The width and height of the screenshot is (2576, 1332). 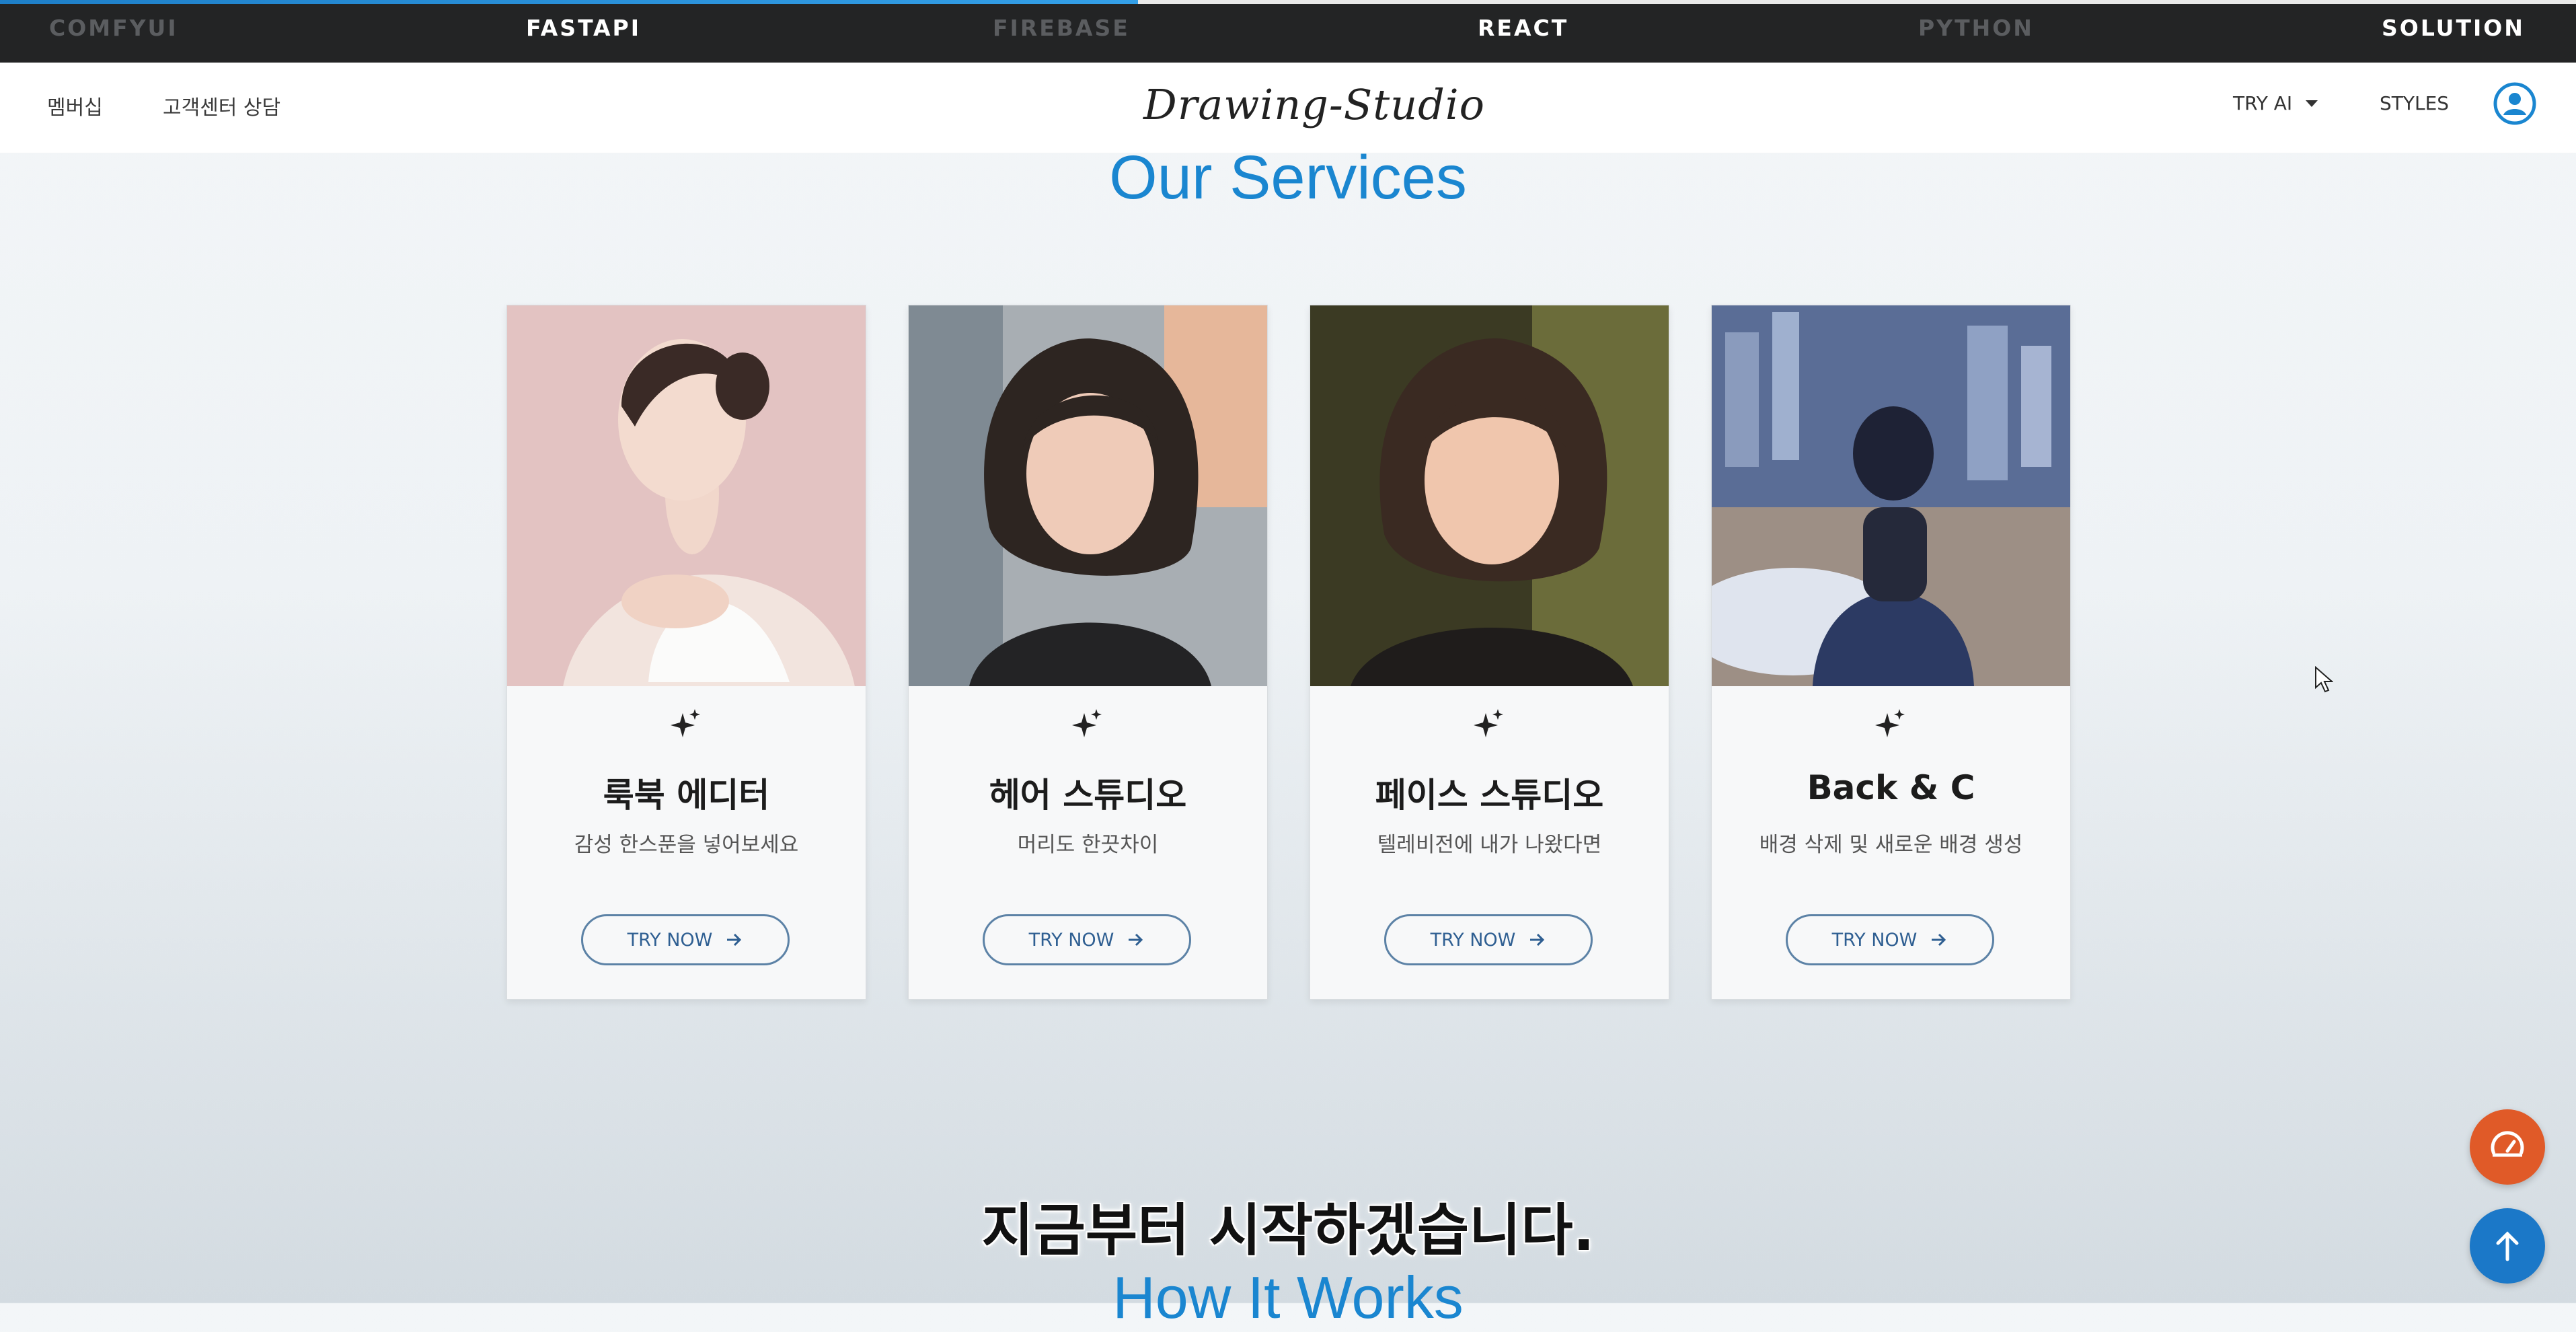 What do you see at coordinates (1891, 787) in the screenshot?
I see `service-card-title: Back & C` at bounding box center [1891, 787].